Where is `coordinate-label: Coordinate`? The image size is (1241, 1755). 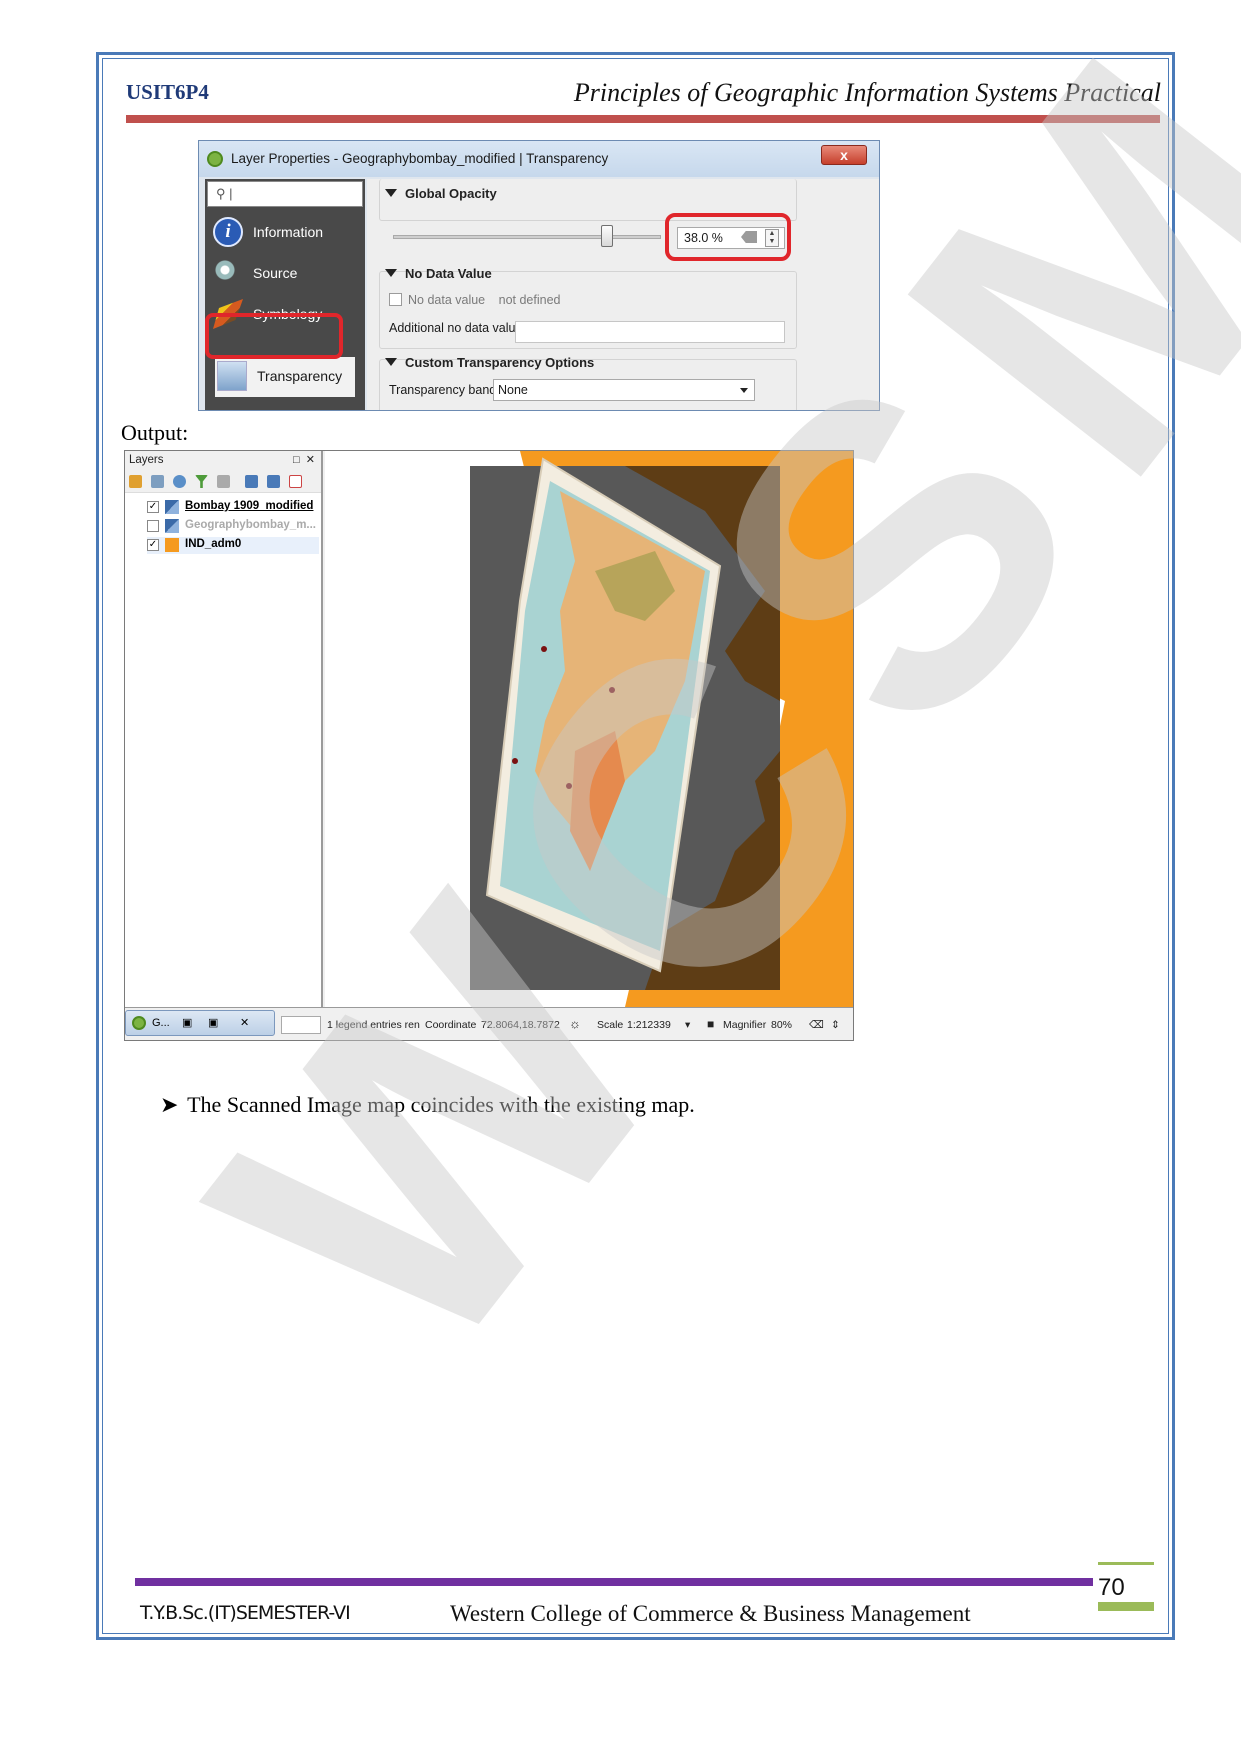
coordinate-label: Coordinate is located at coordinates (451, 1025).